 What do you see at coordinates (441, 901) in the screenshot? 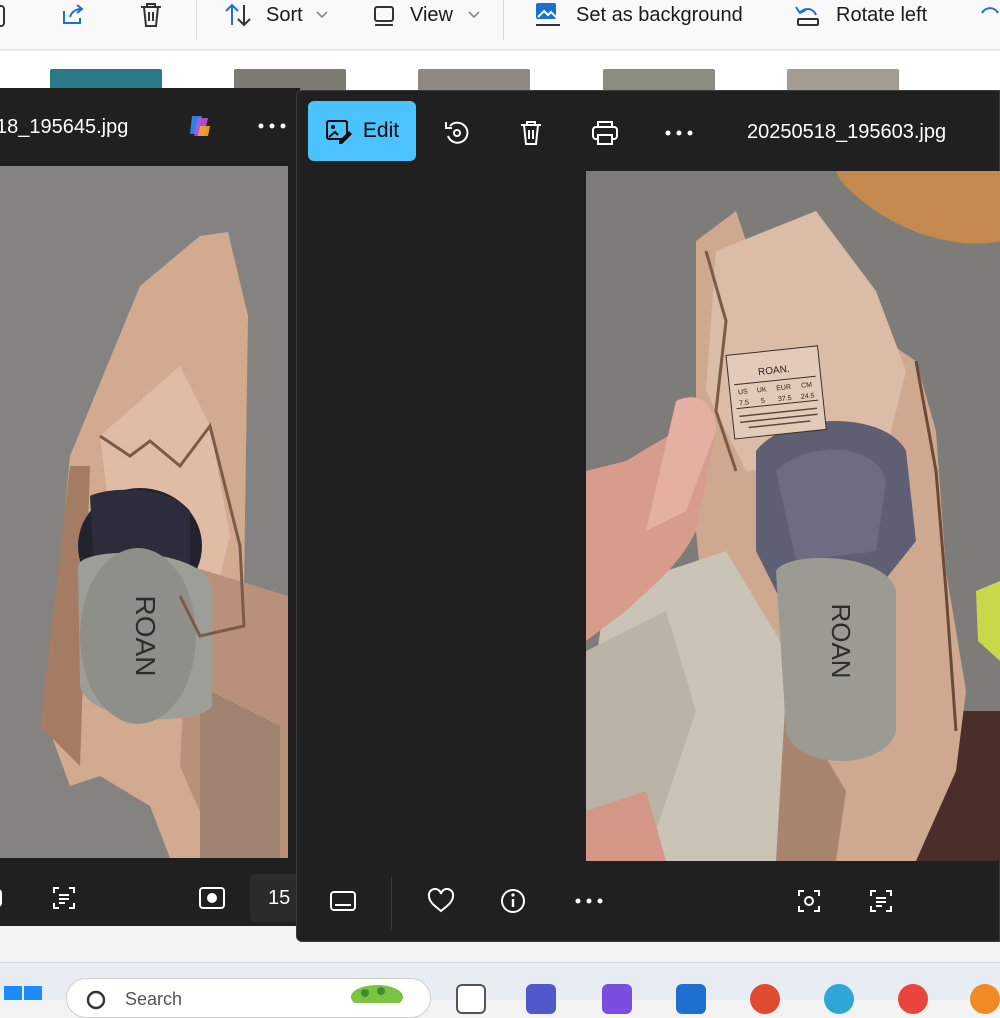
I see `favorite-icon` at bounding box center [441, 901].